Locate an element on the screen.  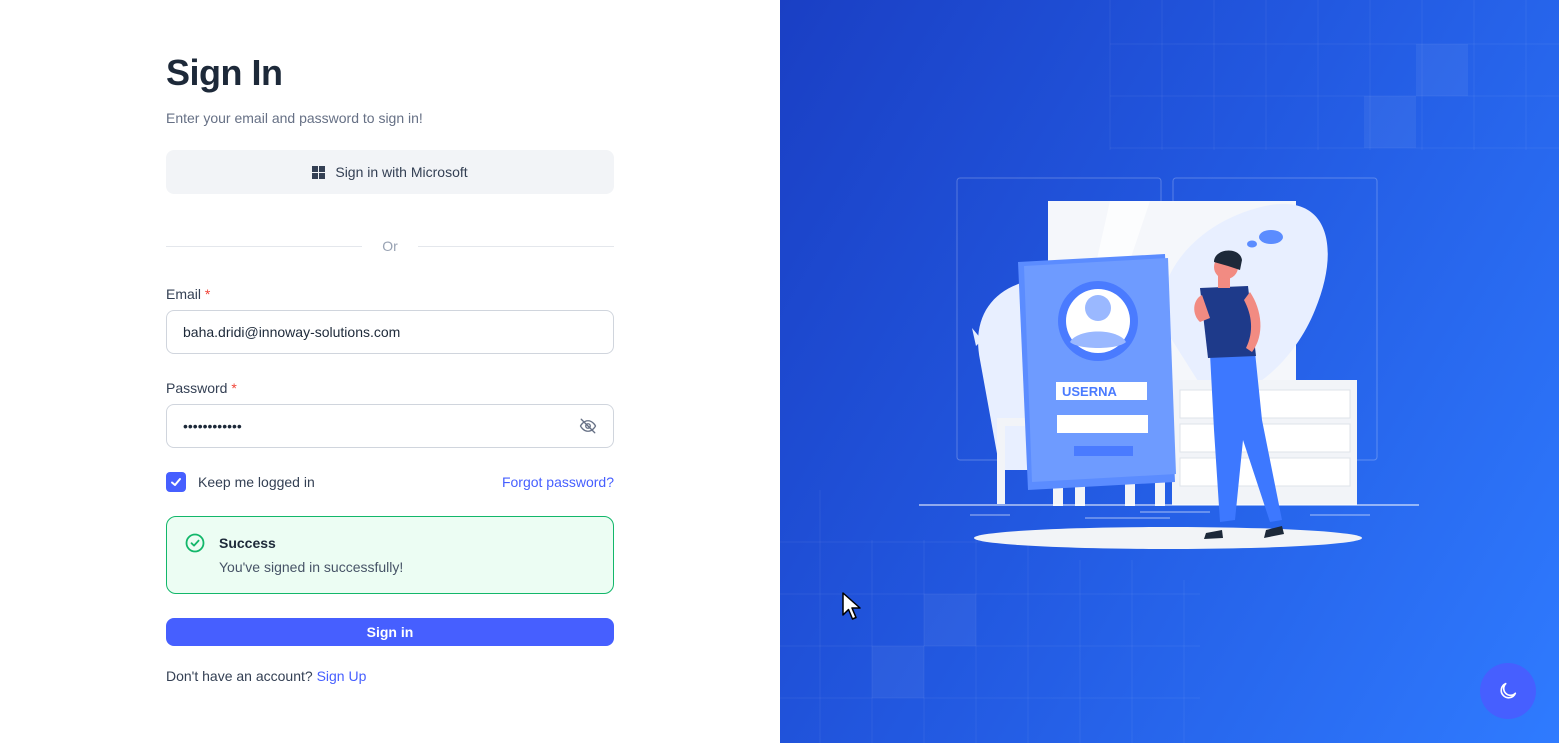
password-required-mark: * is located at coordinates (234, 388).